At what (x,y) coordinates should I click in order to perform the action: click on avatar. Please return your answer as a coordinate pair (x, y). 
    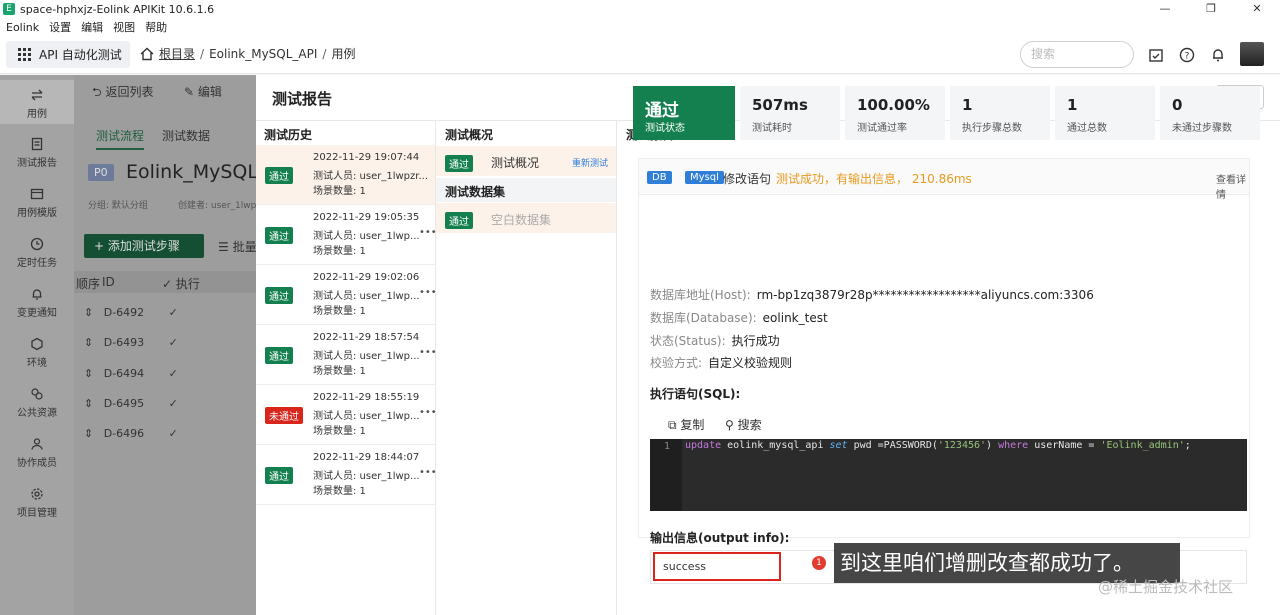
    Looking at the image, I should click on (1252, 54).